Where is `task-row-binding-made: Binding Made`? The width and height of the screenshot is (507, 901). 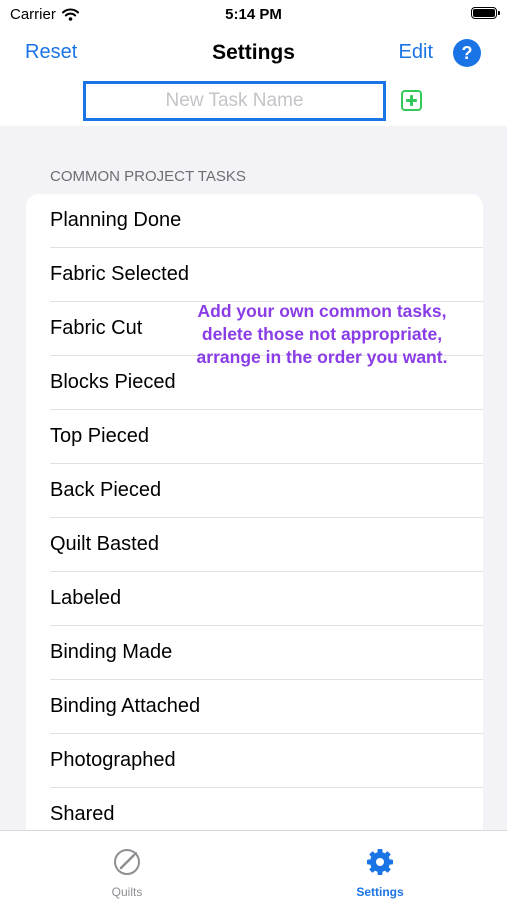 task-row-binding-made: Binding Made is located at coordinates (266, 653).